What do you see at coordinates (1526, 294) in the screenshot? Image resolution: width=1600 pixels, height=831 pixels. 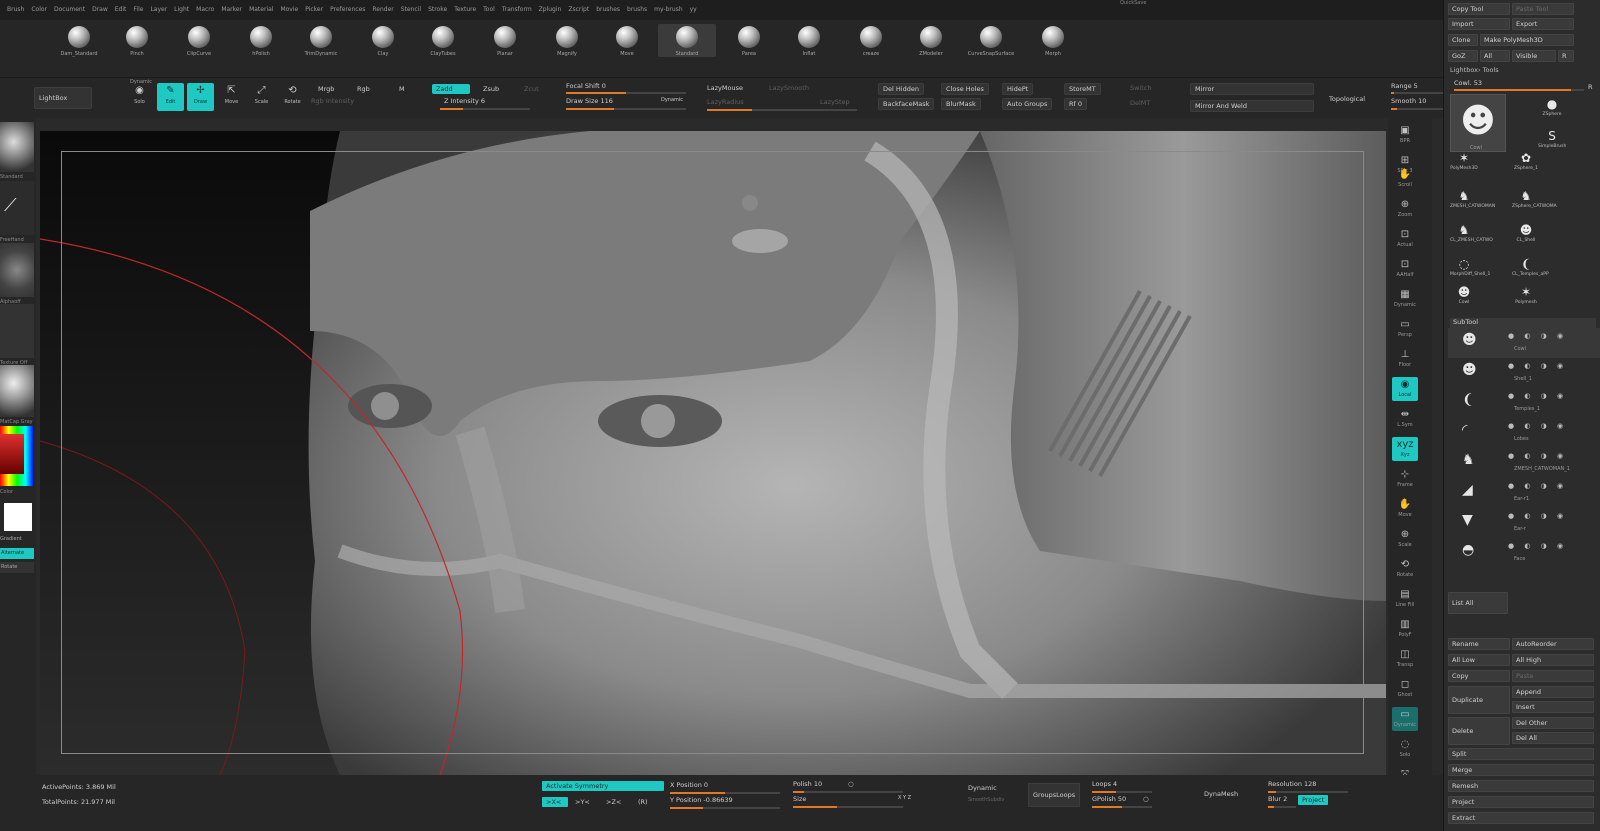 I see `tool-thumb: ✶ Polymesh` at bounding box center [1526, 294].